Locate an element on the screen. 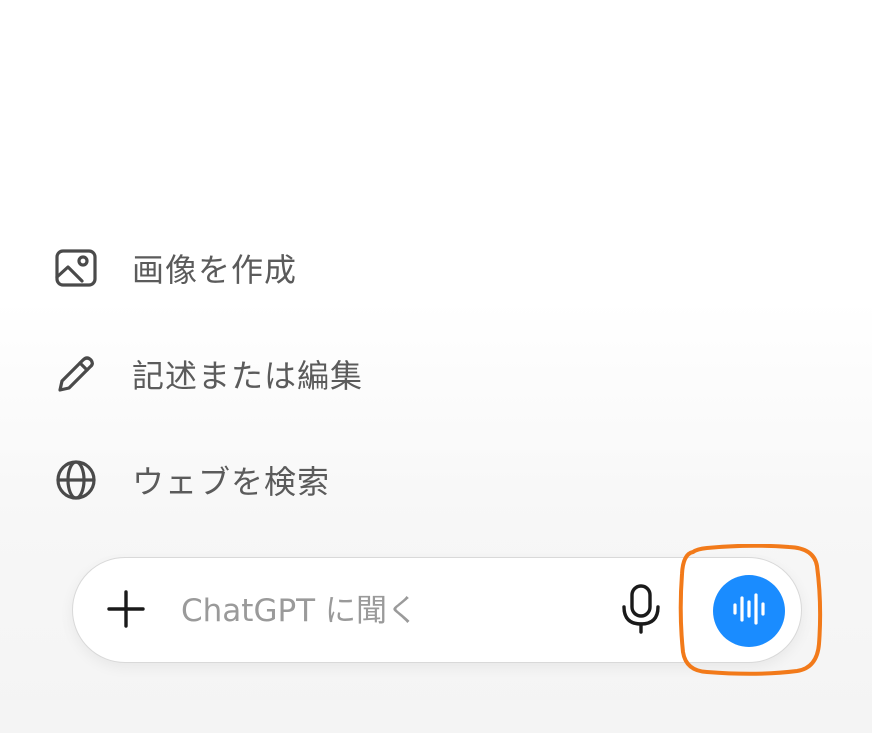  suggestion-label: 記述または編集 is located at coordinates (248, 376).